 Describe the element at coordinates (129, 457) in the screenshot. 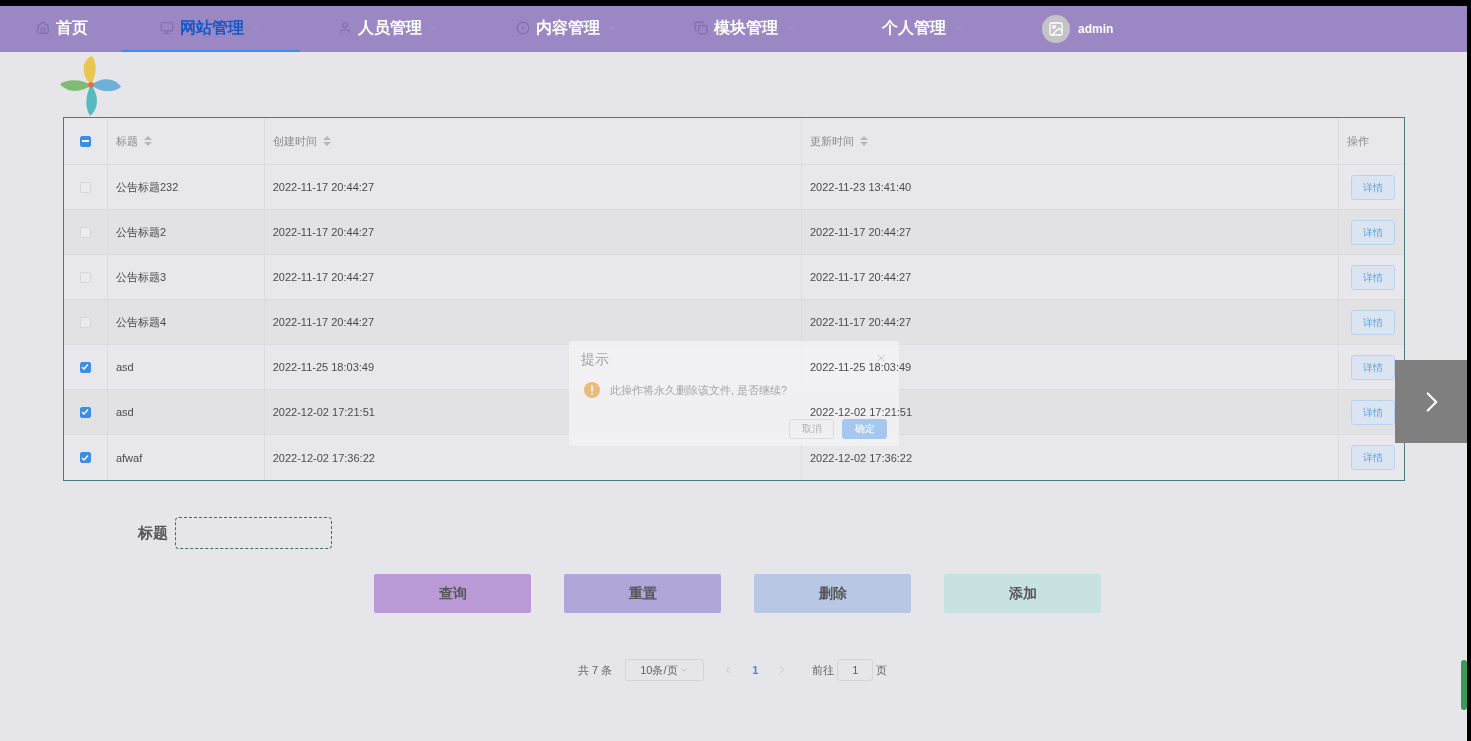

I see `table-cell: afwaf` at that location.